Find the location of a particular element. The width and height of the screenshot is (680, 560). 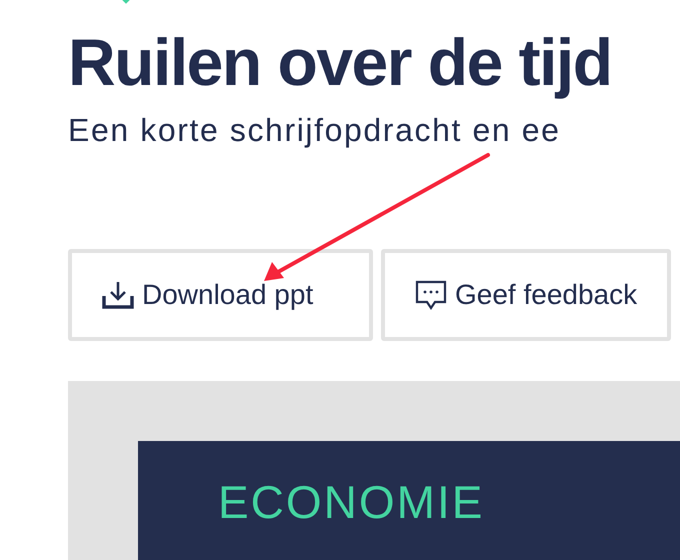

slide-label: ECONOMIE is located at coordinates (351, 501).